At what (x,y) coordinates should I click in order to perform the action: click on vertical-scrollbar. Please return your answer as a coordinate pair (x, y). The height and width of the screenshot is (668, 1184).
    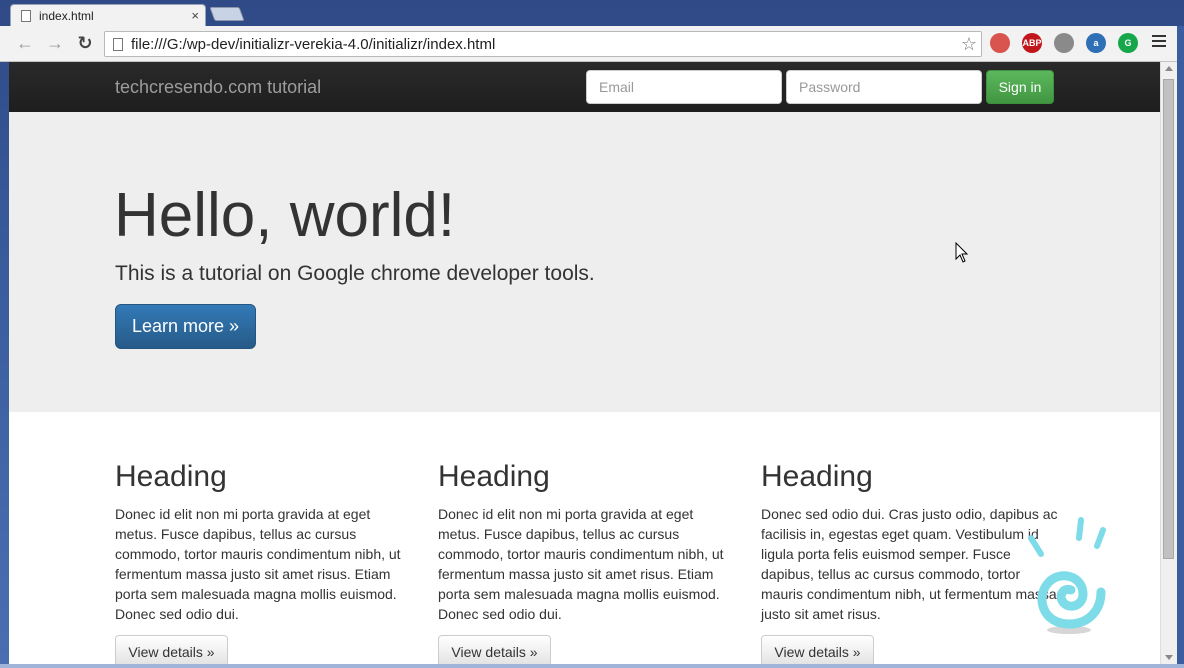
    Looking at the image, I should click on (1168, 365).